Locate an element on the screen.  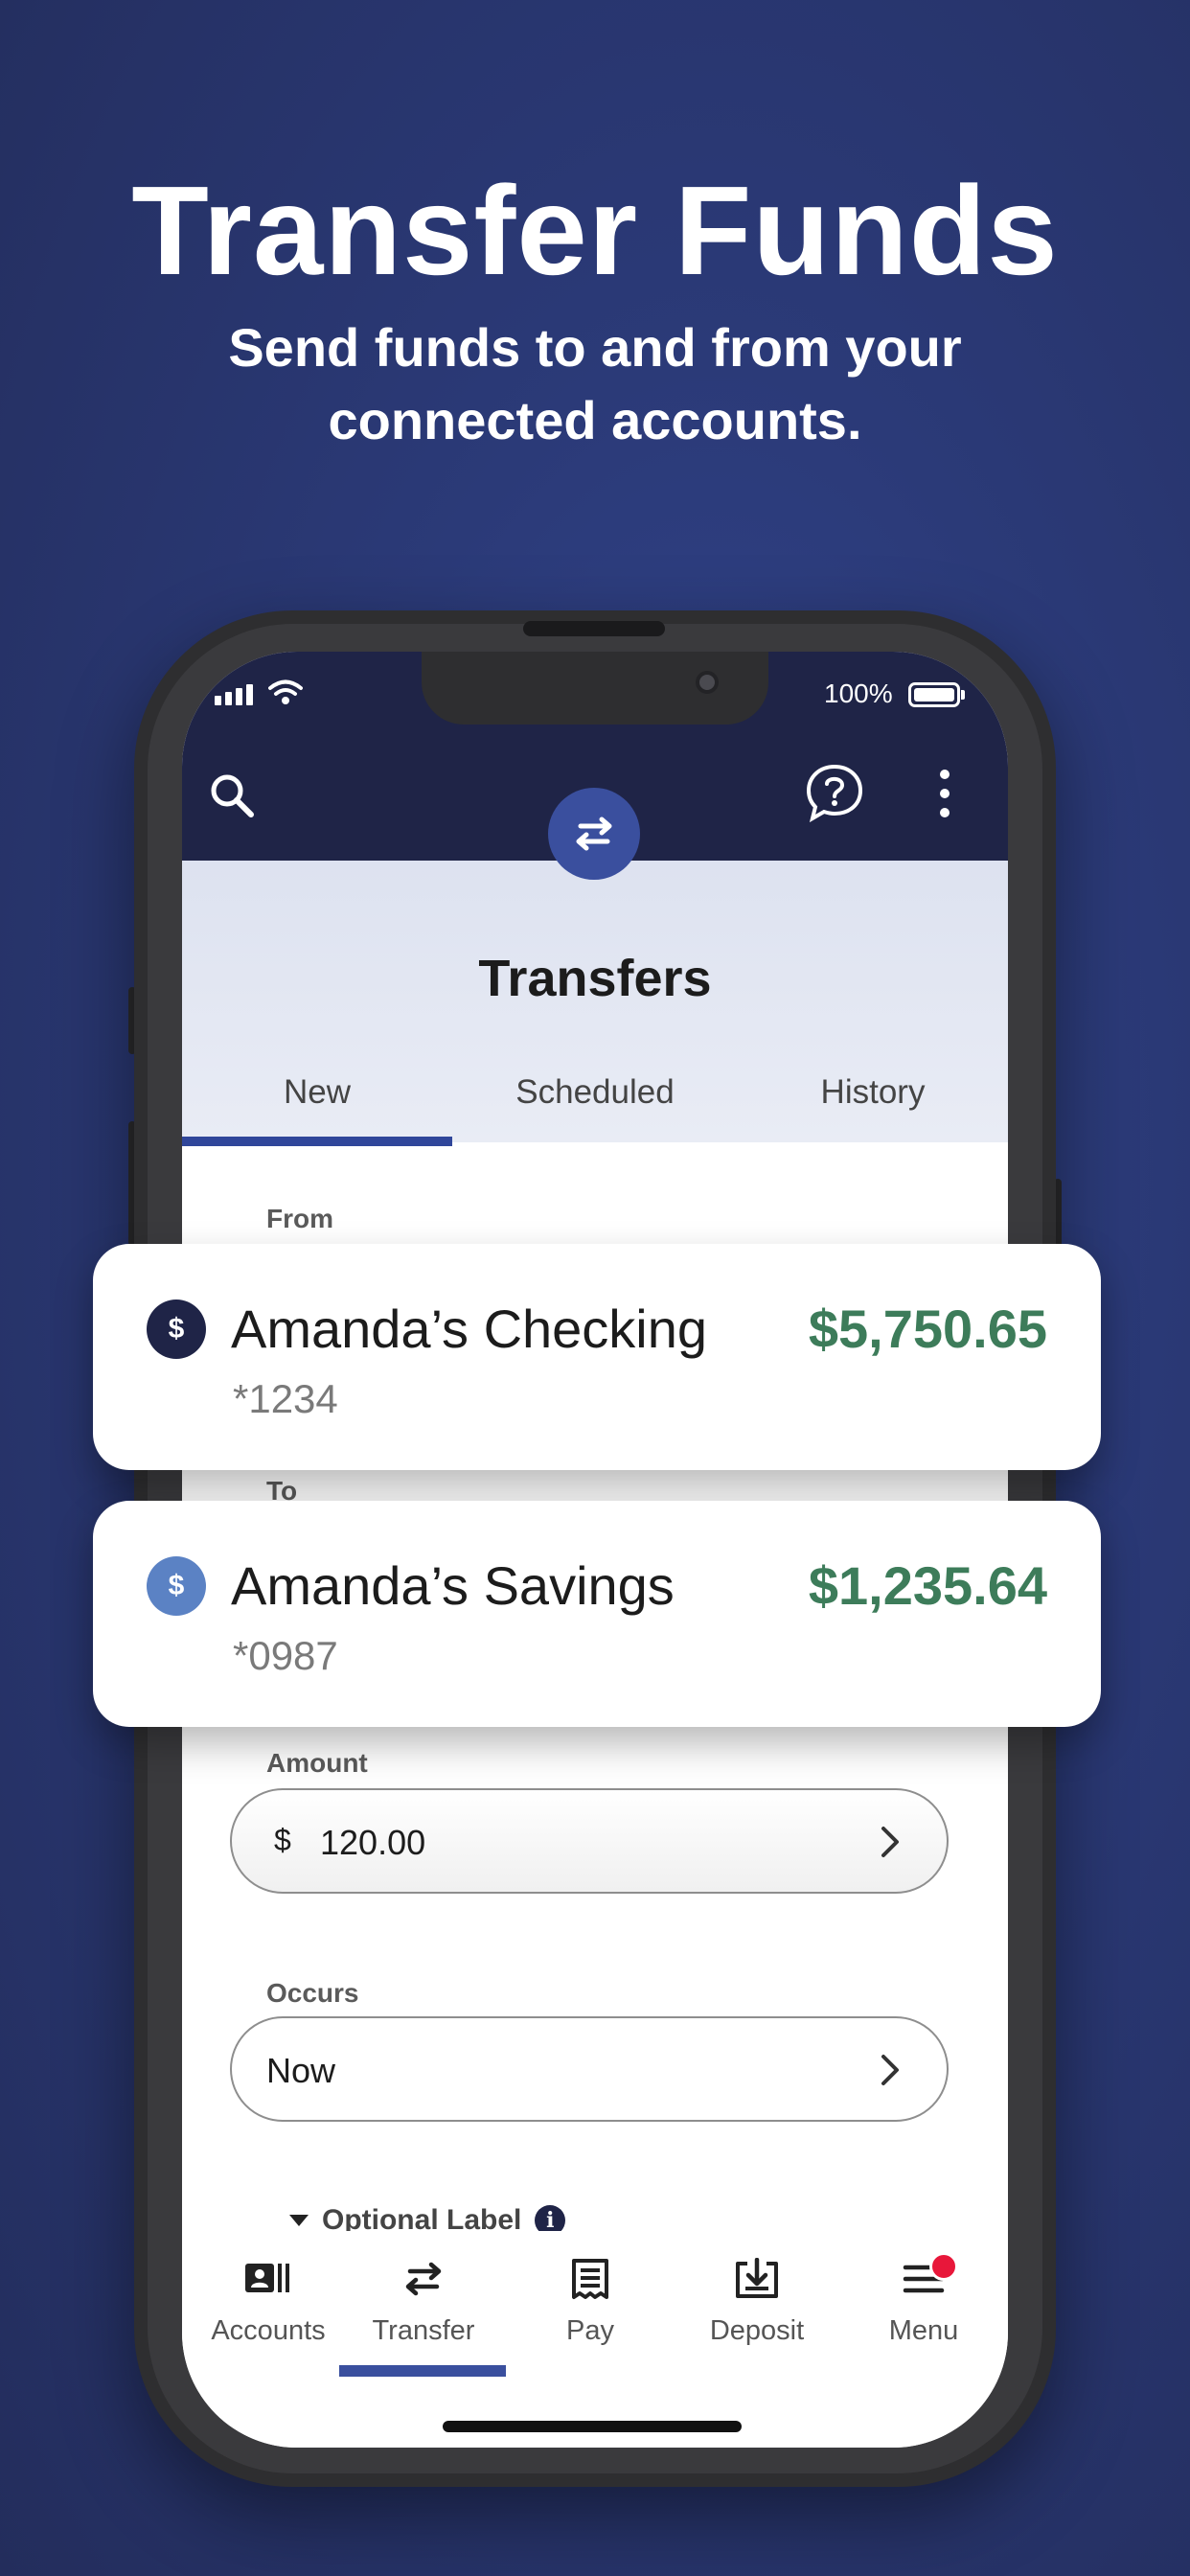
wifi-icon is located at coordinates (286, 691).